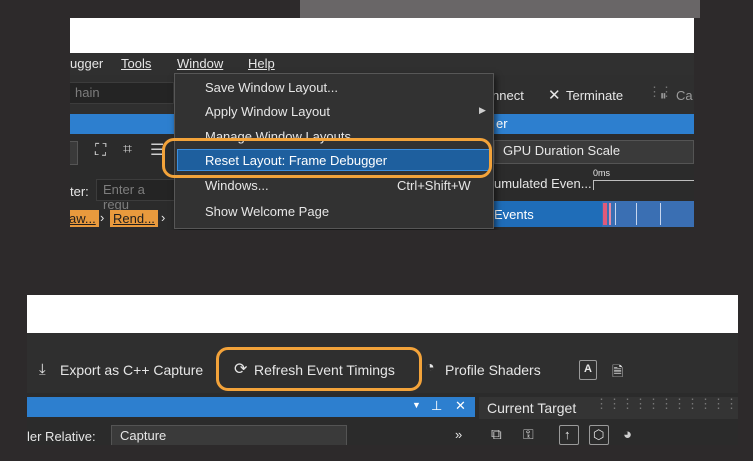 This screenshot has width=753, height=461. Describe the element at coordinates (143, 435) in the screenshot. I see `relative-dropdown-value: Capture` at that location.